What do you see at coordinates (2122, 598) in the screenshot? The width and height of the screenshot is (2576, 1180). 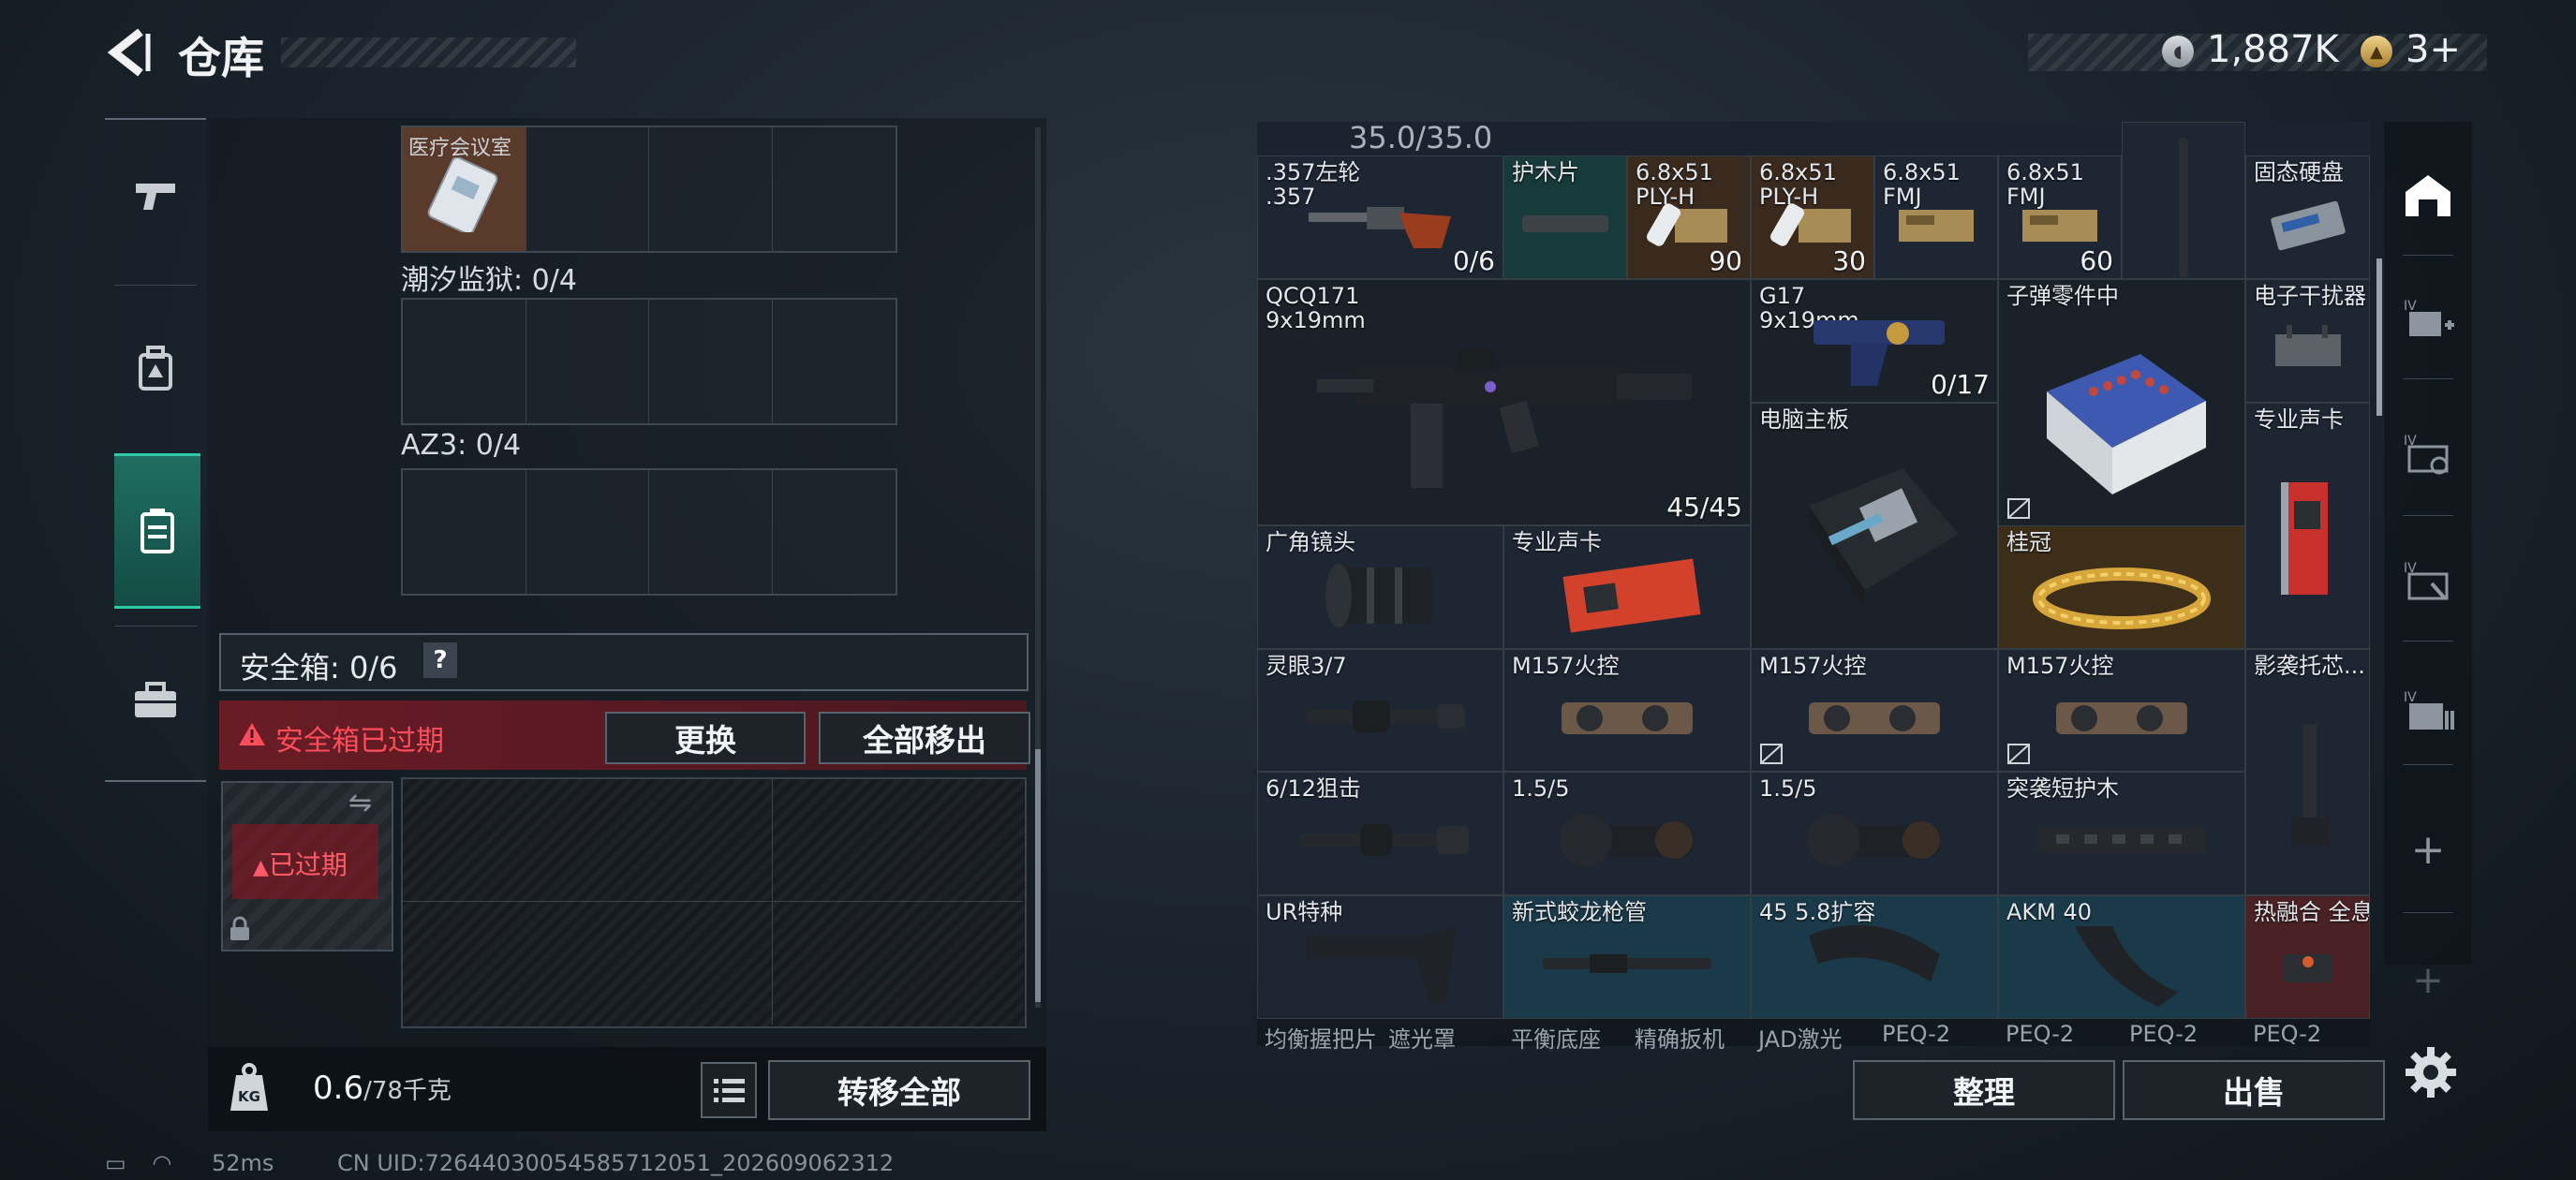 I see `laurel-crown-icon` at bounding box center [2122, 598].